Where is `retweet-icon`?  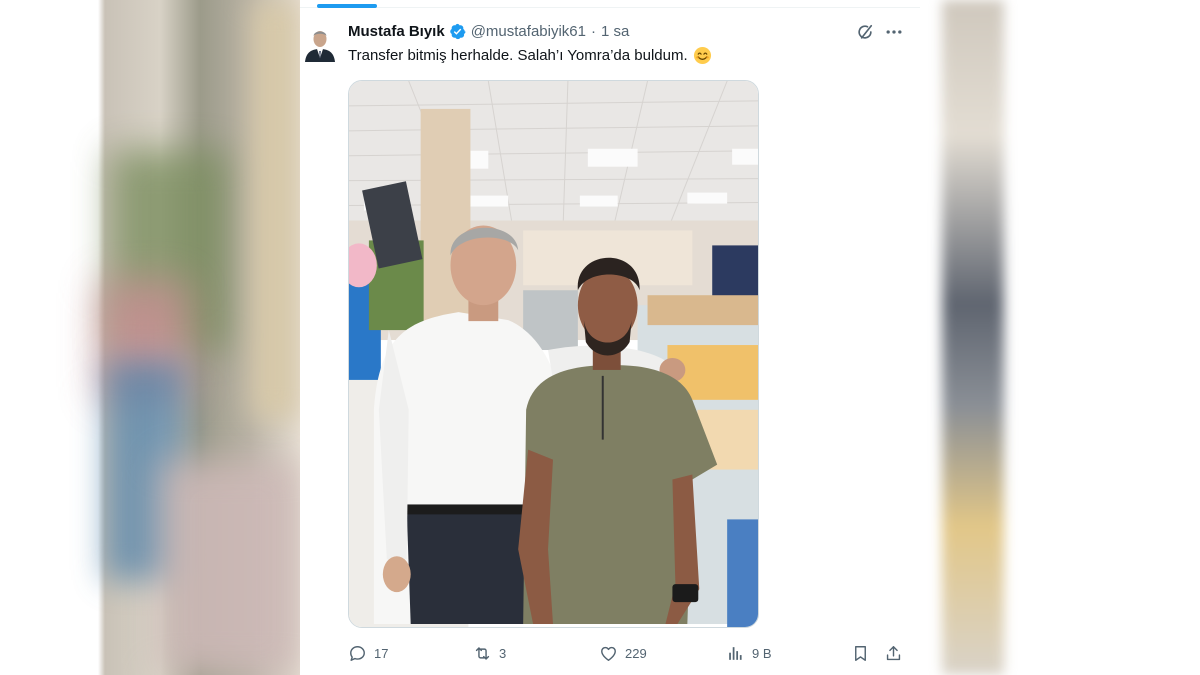
retweet-icon is located at coordinates (482, 653).